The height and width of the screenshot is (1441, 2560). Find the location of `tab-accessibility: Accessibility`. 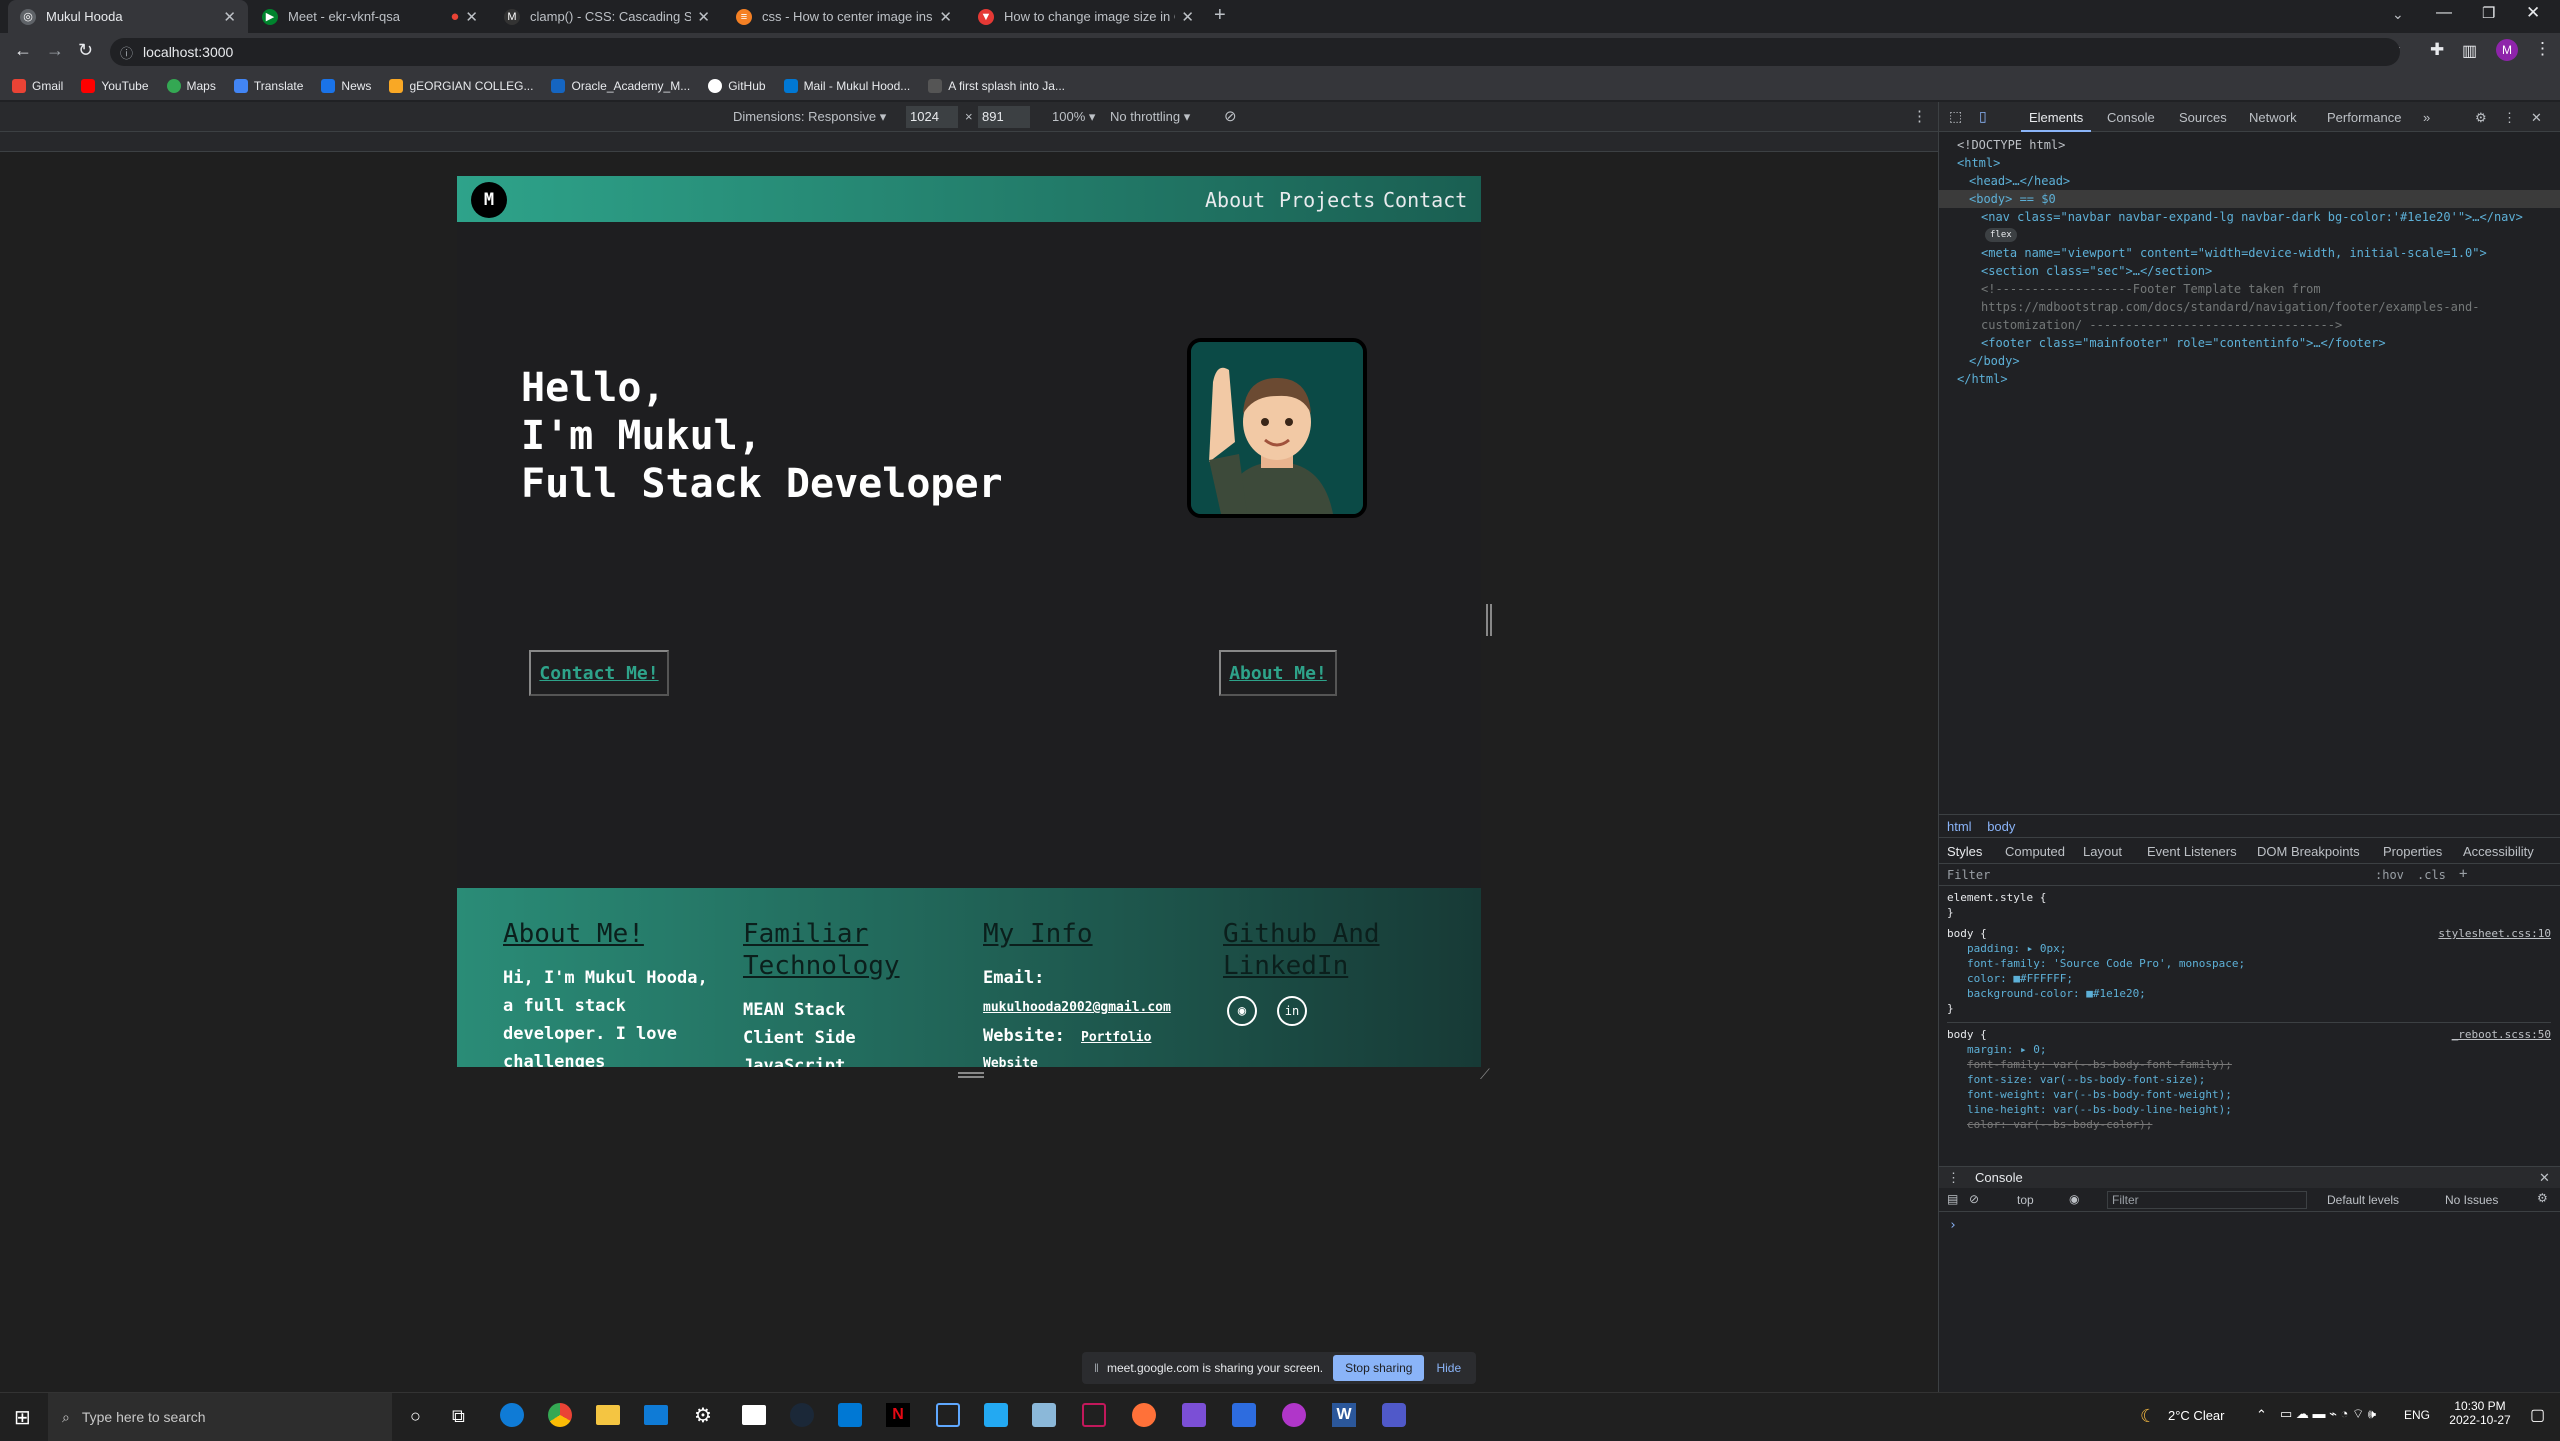

tab-accessibility: Accessibility is located at coordinates (2498, 851).